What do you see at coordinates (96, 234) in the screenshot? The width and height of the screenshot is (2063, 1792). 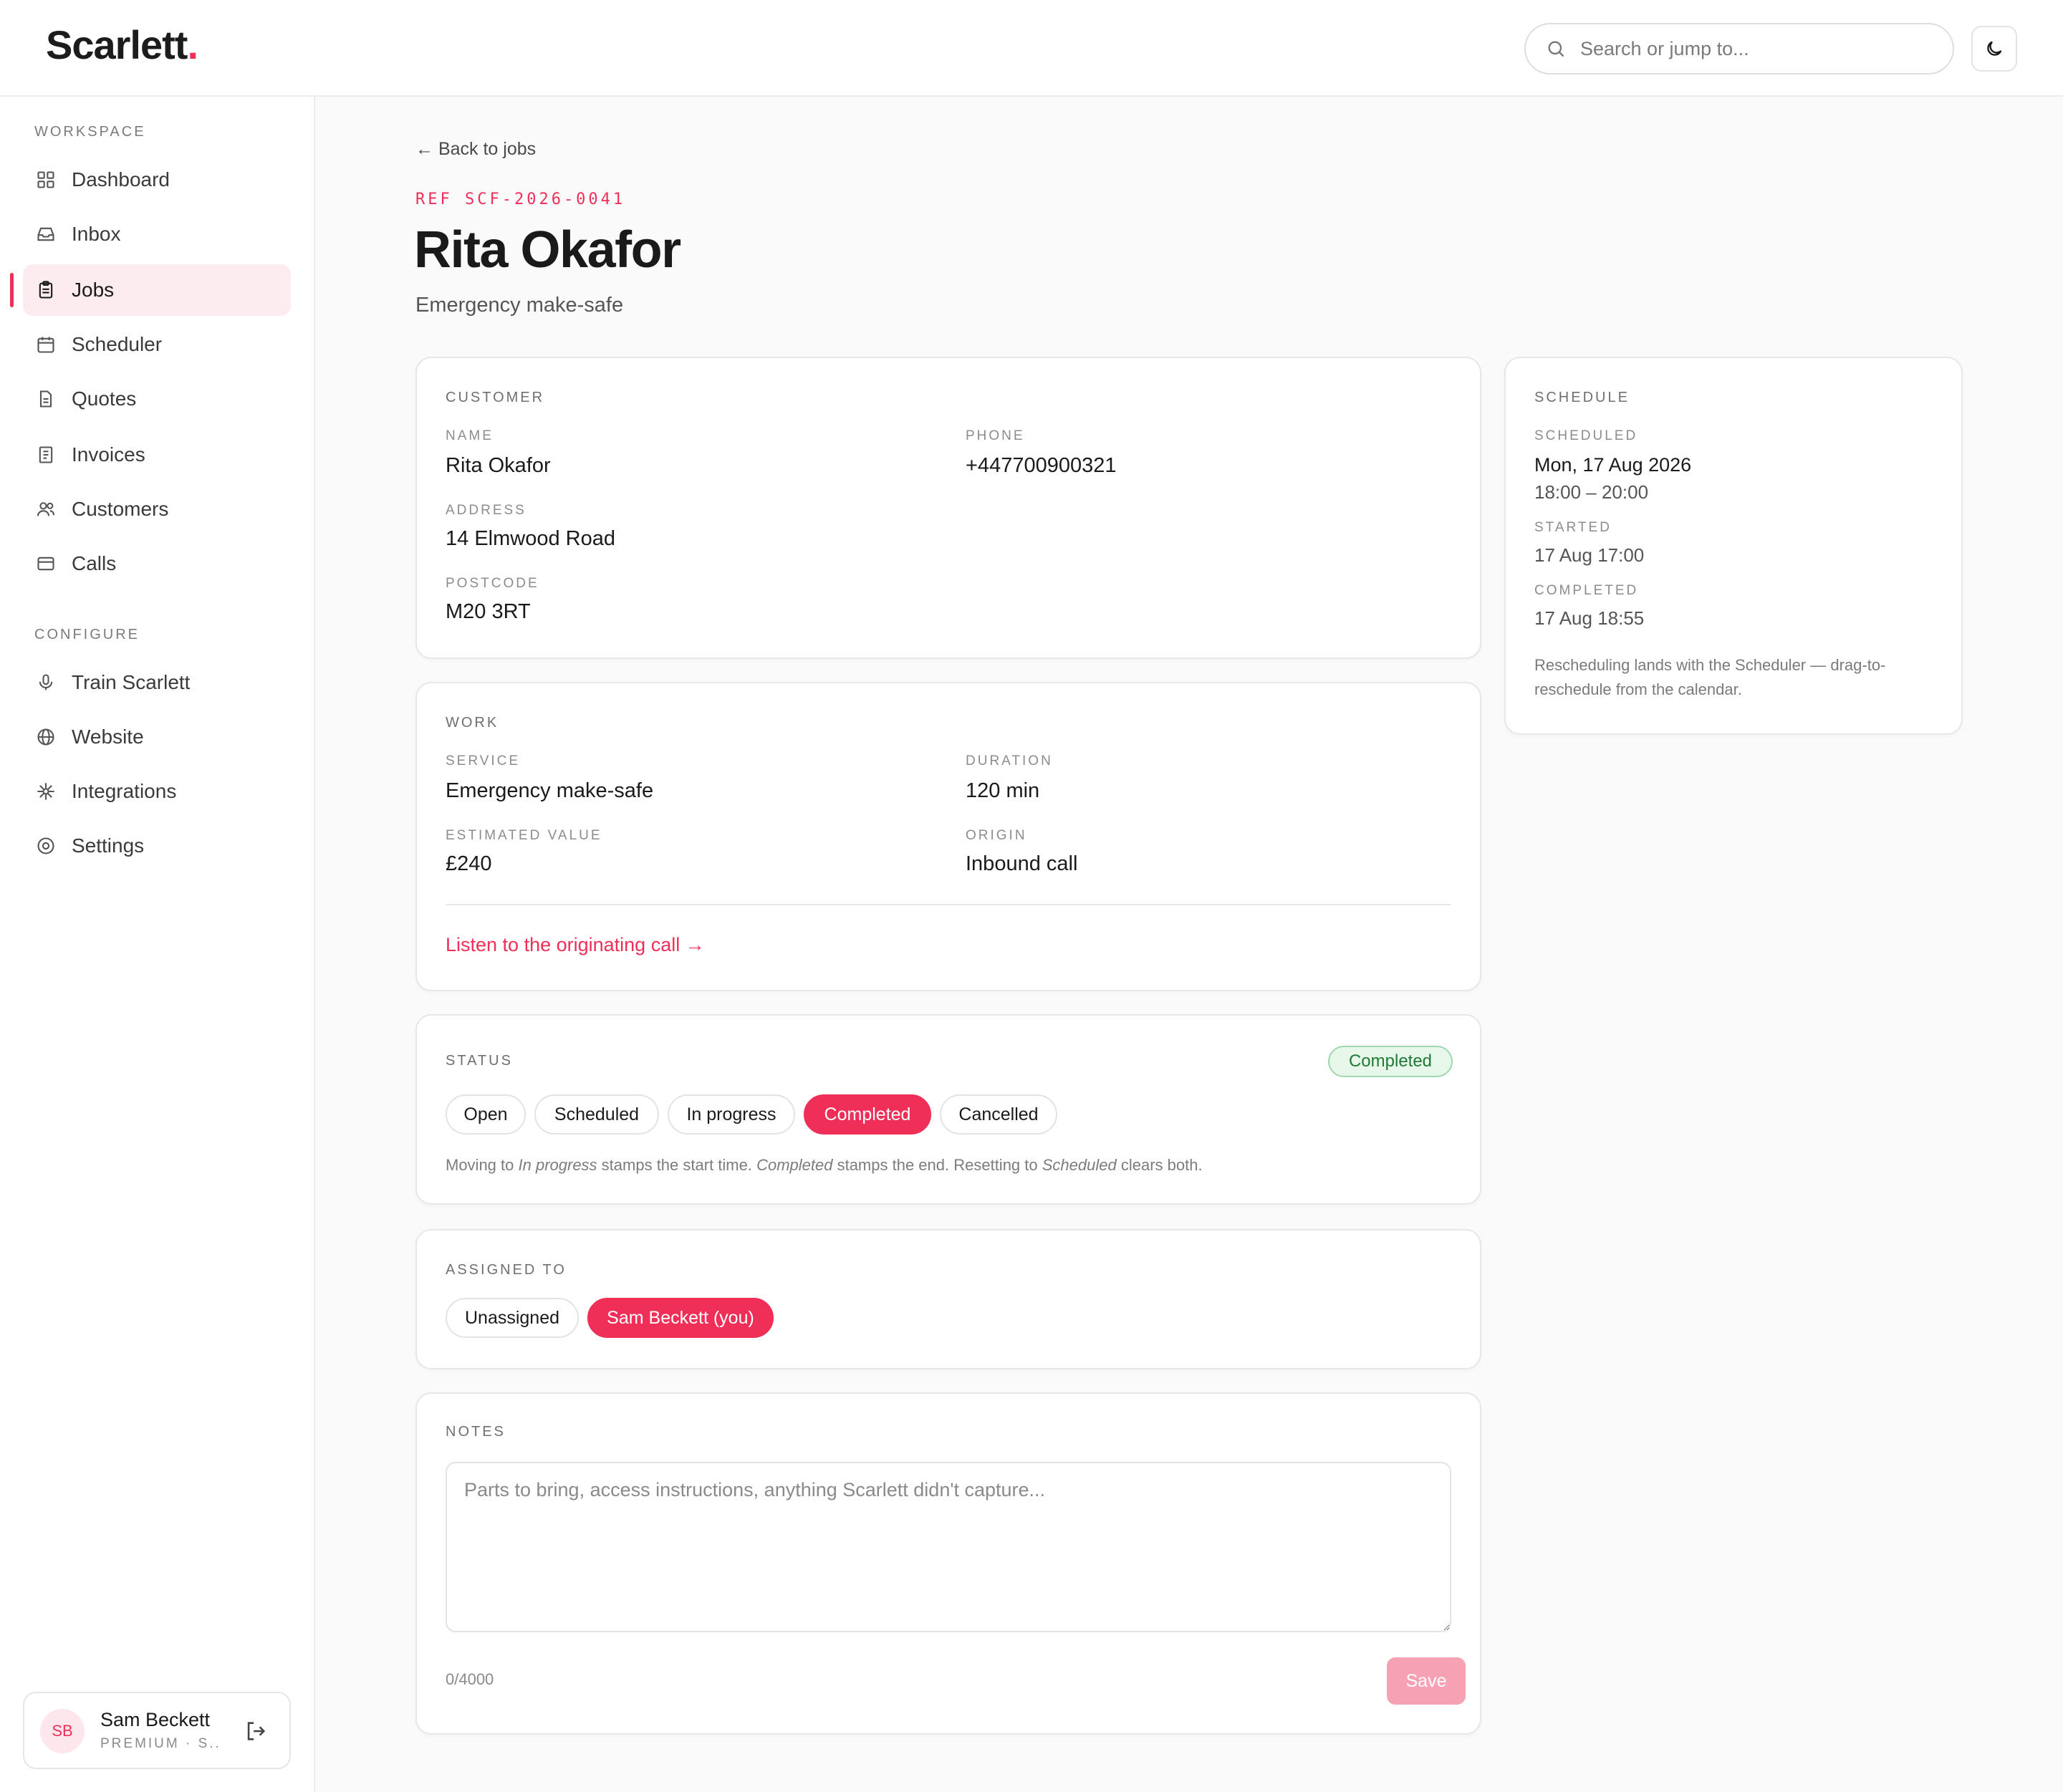 I see `sidebar-item-label: Inbox` at bounding box center [96, 234].